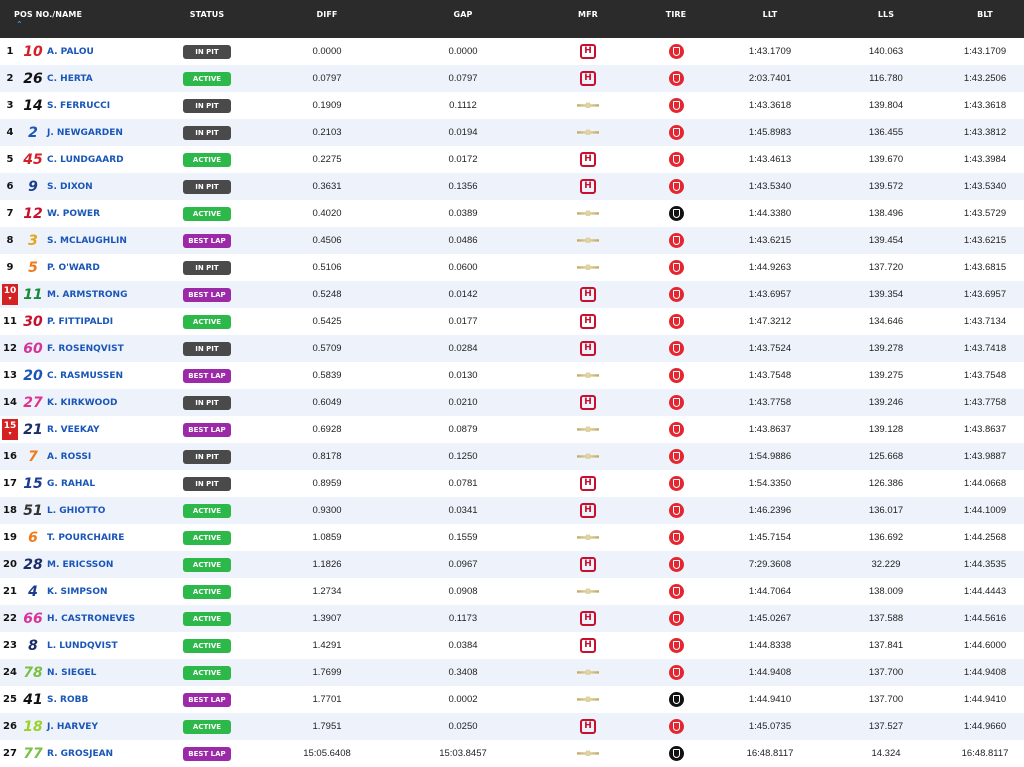  Describe the element at coordinates (85, 133) in the screenshot. I see `driver-name-link: J. NEWGARDEN` at that location.